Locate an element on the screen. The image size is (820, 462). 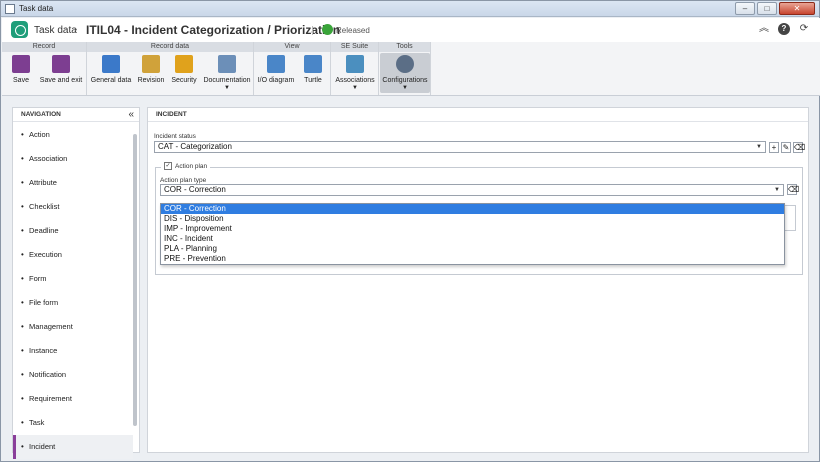
nav-item-checklist: Checklist is located at coordinates (73, 207).